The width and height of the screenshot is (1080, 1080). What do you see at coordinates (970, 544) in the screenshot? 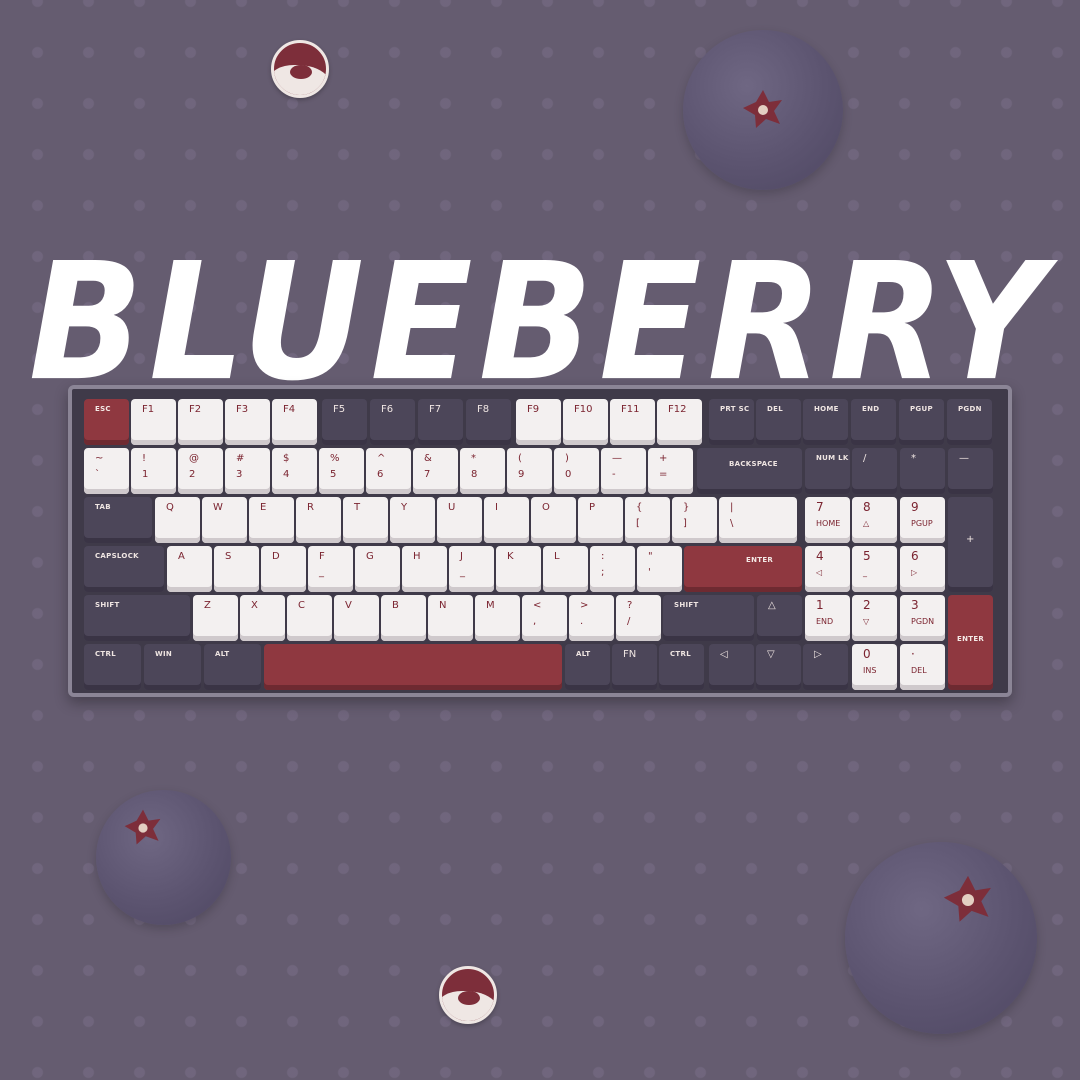
I see `key-symbol: +` at bounding box center [970, 544].